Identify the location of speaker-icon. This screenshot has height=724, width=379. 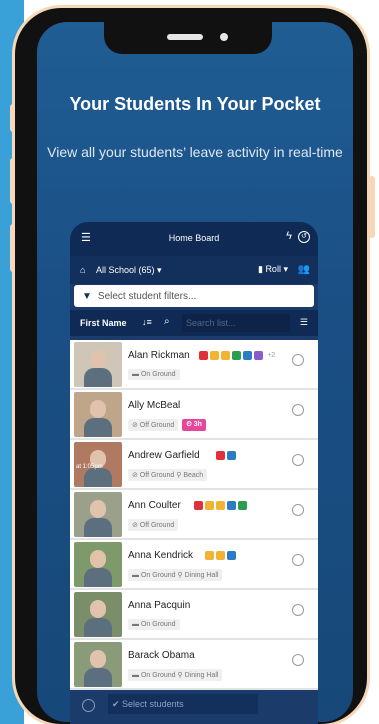
(185, 37).